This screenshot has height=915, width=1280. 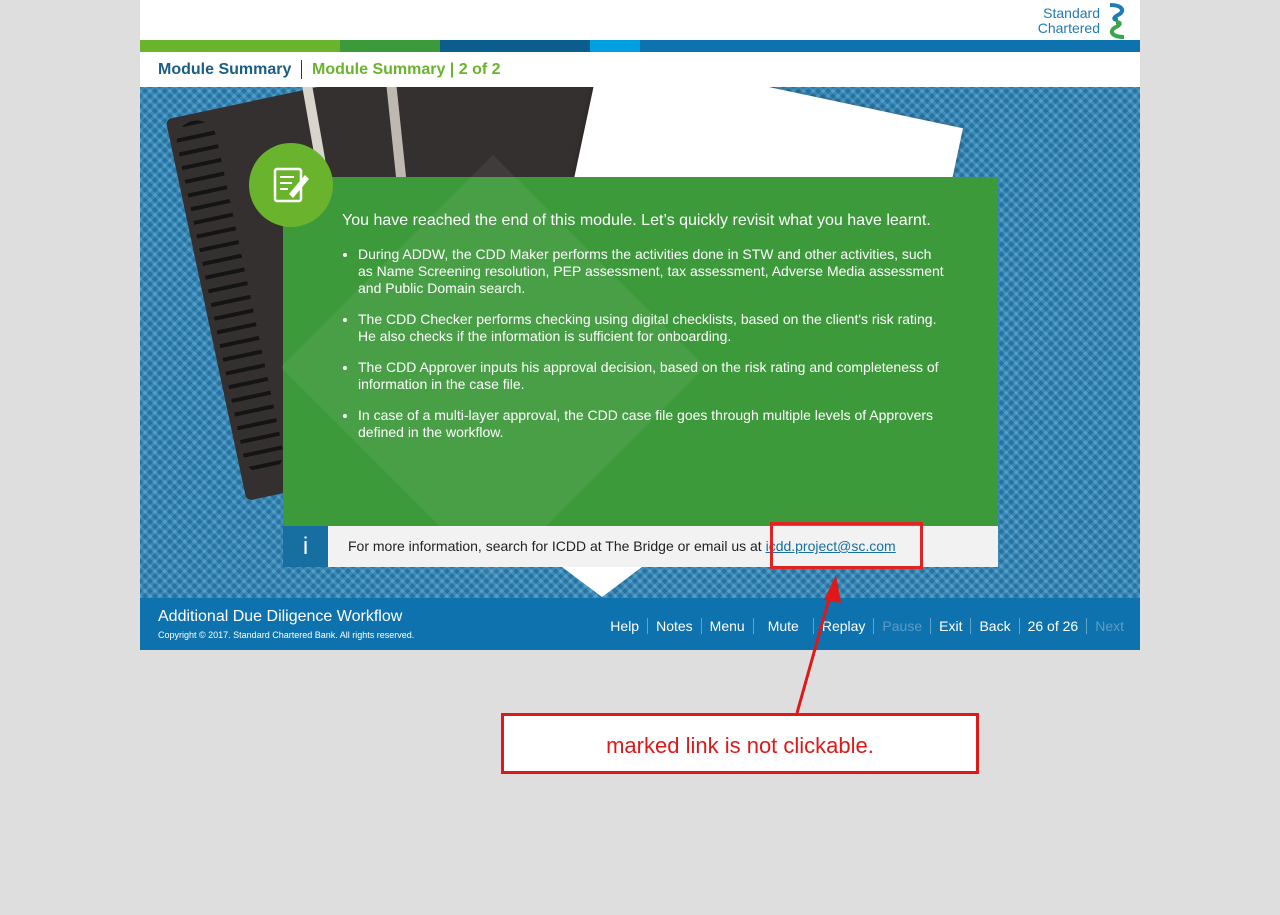 I want to click on annotation-arrow-icon, so click(x=818, y=644).